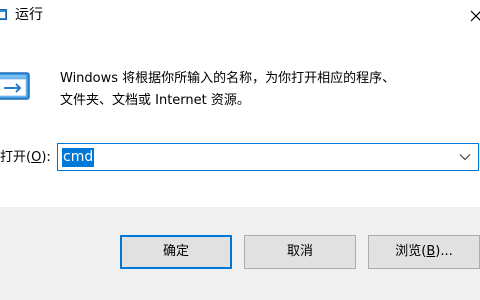 The width and height of the screenshot is (480, 300). What do you see at coordinates (78, 157) in the screenshot?
I see `open-input-value: cmd` at bounding box center [78, 157].